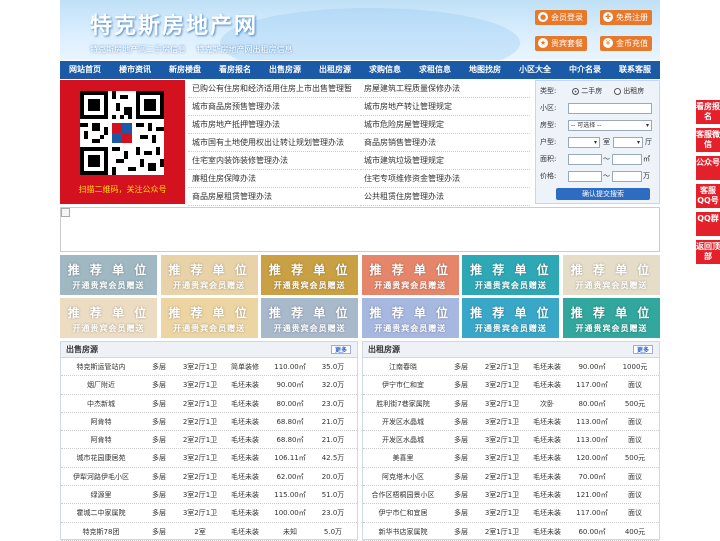 This screenshot has width=720, height=541. What do you see at coordinates (135, 70) in the screenshot?
I see `nav-item-news: 楼市资讯` at bounding box center [135, 70].